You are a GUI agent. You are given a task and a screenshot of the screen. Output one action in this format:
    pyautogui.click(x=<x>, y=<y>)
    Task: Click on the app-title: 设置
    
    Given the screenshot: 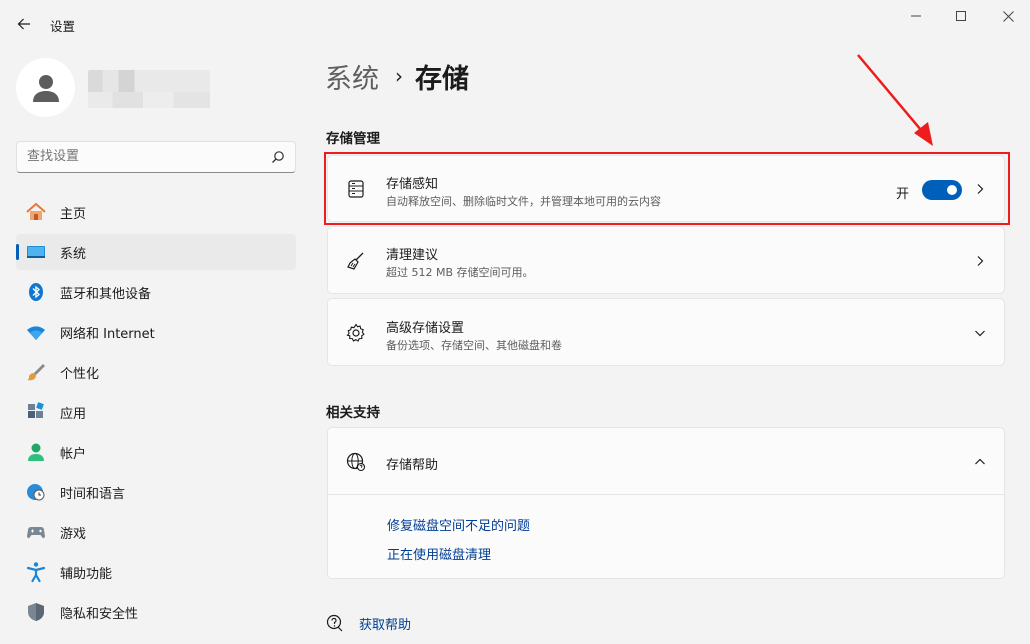 What is the action you would take?
    pyautogui.click(x=63, y=26)
    